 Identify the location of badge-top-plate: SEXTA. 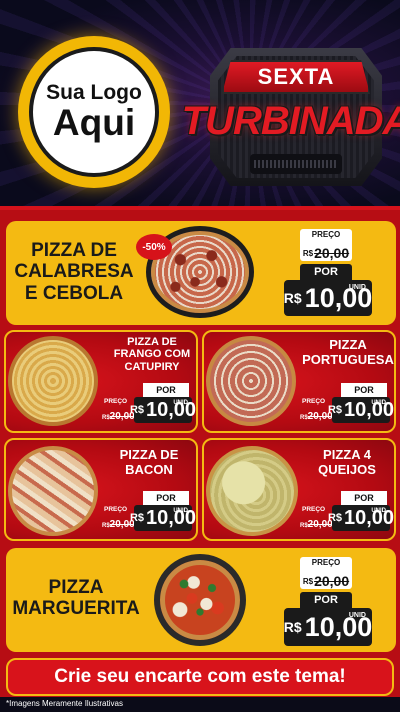
(296, 77).